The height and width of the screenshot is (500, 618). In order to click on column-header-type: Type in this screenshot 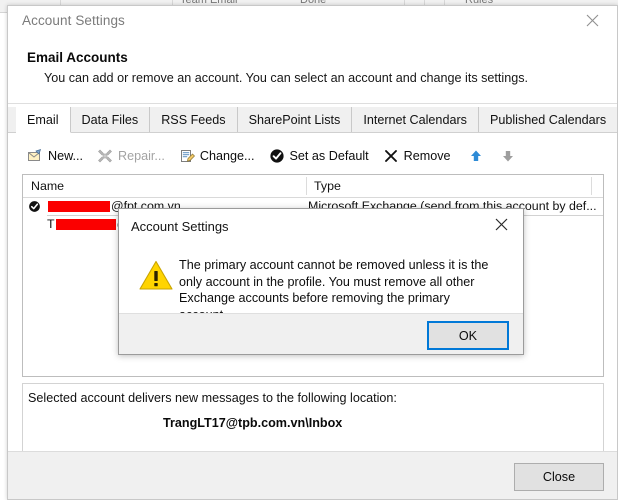, I will do `click(327, 186)`.